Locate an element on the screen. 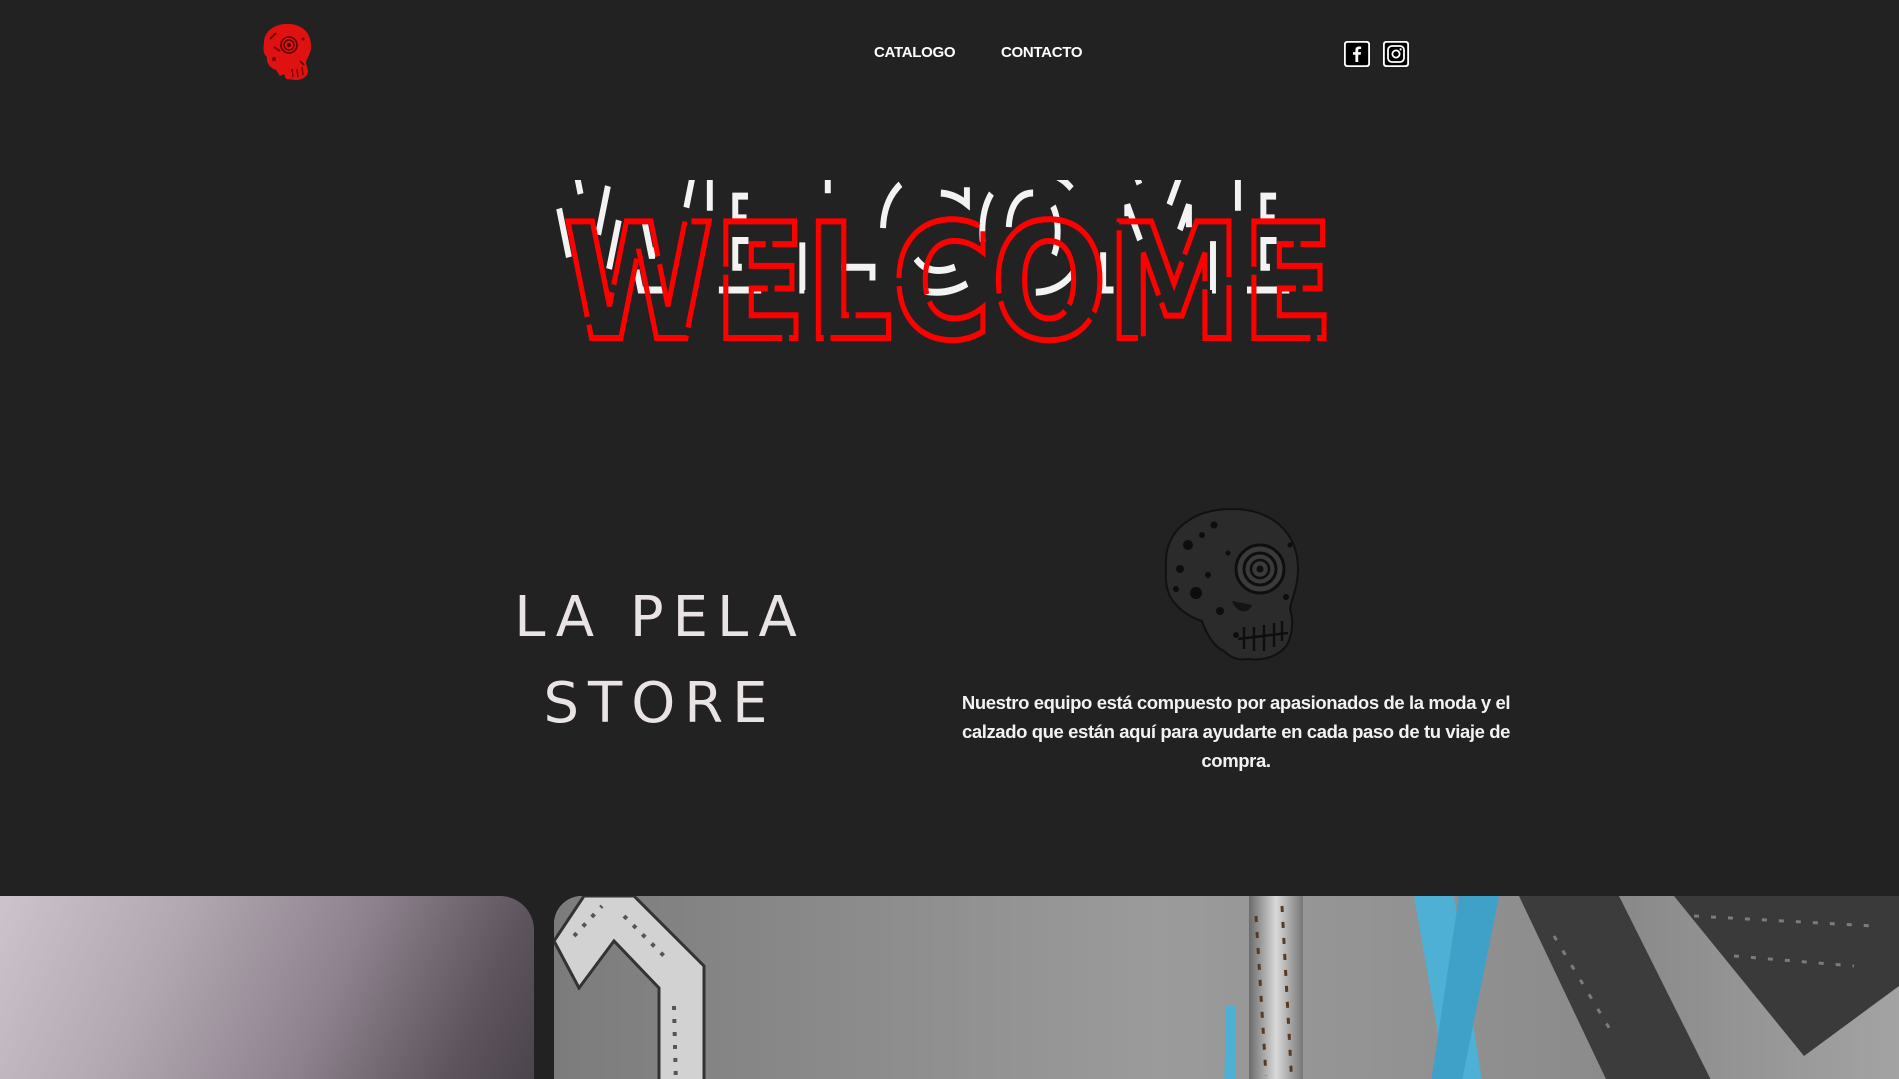  gradient-photo-card is located at coordinates (267, 987).